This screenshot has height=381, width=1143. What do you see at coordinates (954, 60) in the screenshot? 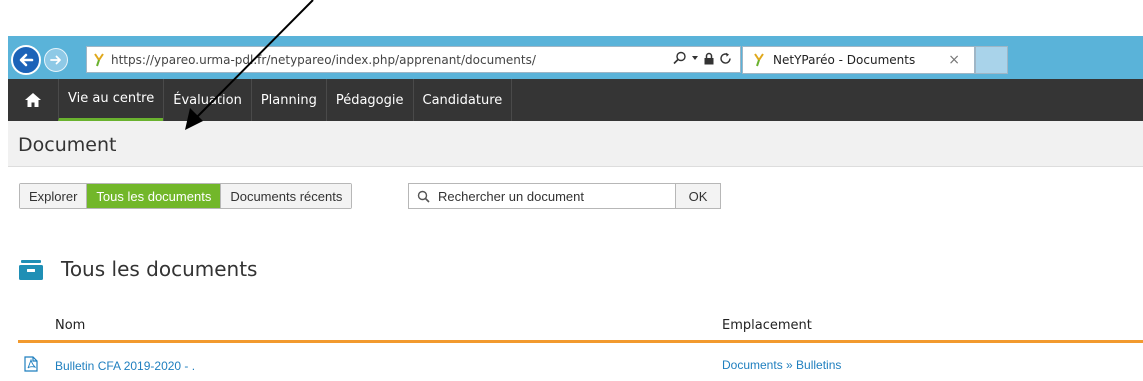
I see `close-icon: ×` at bounding box center [954, 60].